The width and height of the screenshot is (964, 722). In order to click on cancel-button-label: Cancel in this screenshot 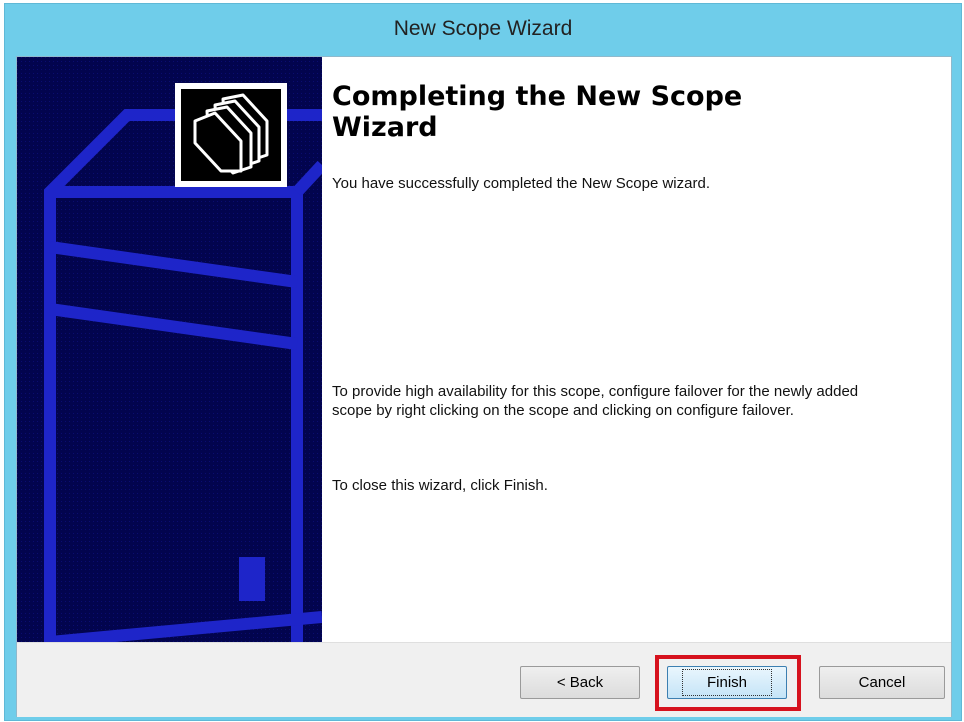, I will do `click(882, 682)`.